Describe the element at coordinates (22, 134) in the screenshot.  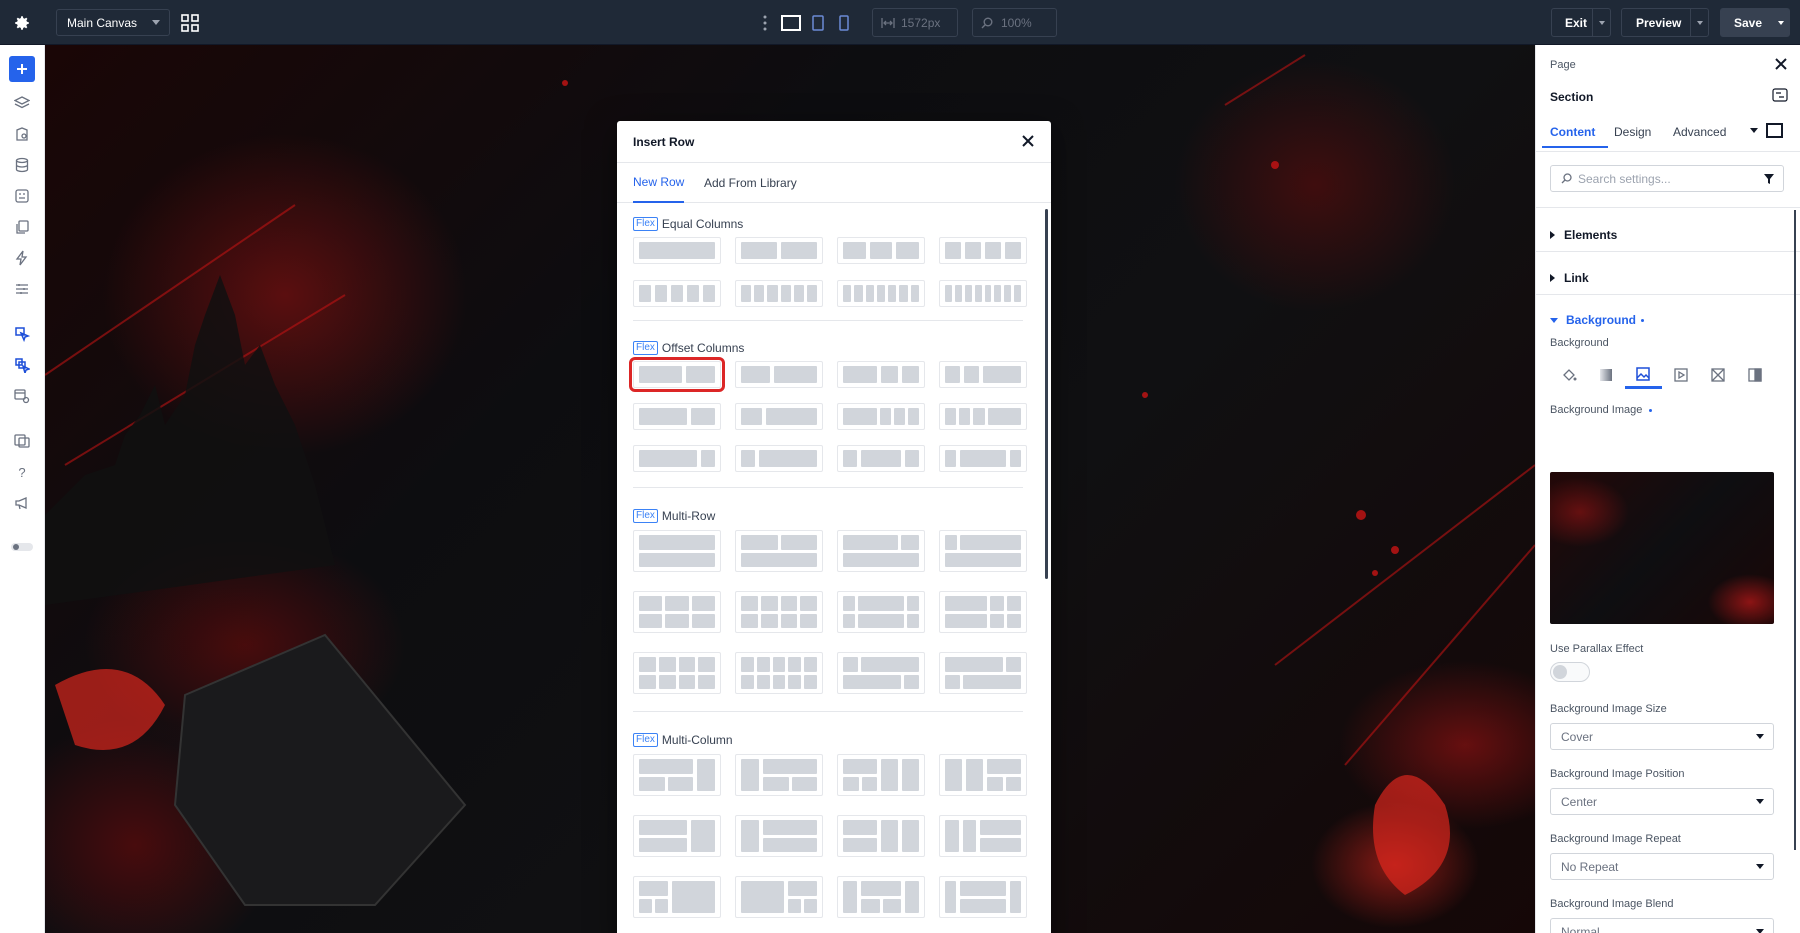
I see `theme-builder-icon` at that location.